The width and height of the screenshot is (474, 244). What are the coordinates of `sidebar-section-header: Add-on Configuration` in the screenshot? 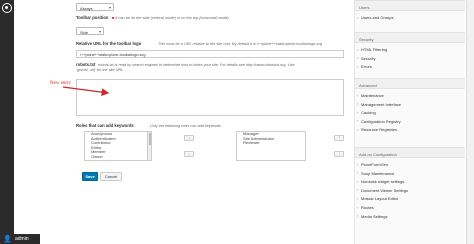 It's located at (410, 152).